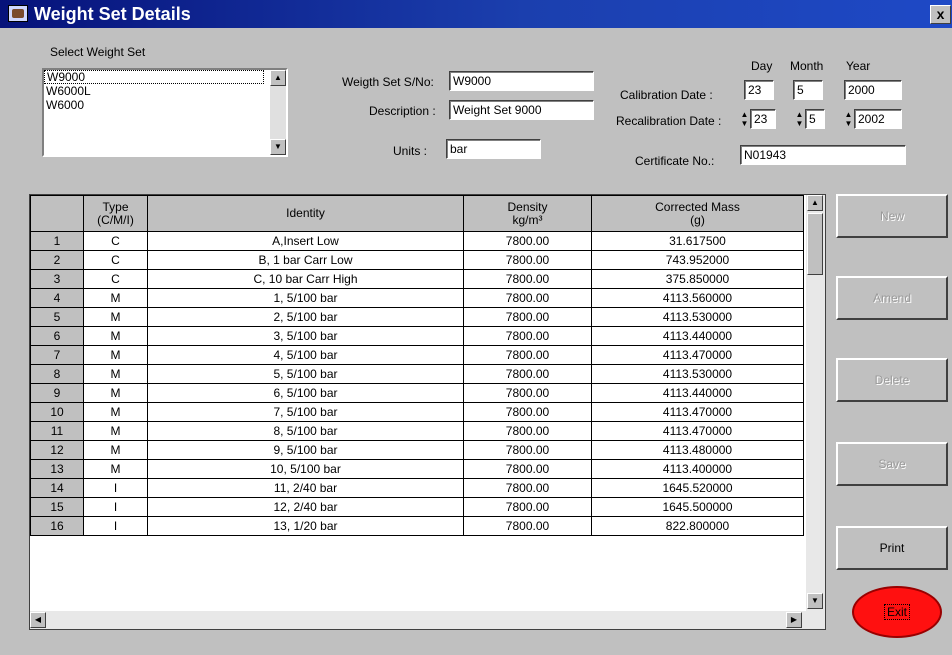 The width and height of the screenshot is (952, 655). Describe the element at coordinates (38, 620) in the screenshot. I see `grid-scroll-left-icon: ◀` at that location.